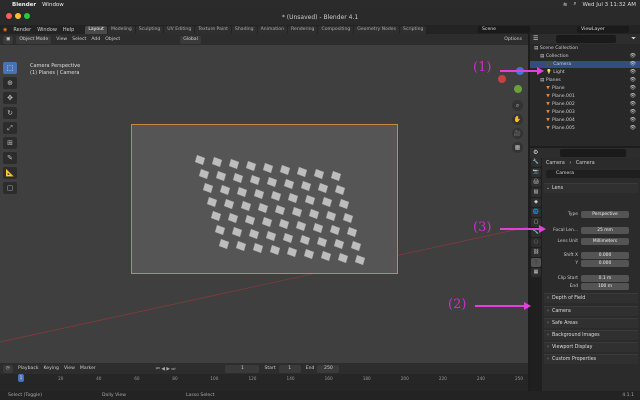 The width and height of the screenshot is (640, 400). Describe the element at coordinates (5, 30) in the screenshot. I see `blender-logo-icon: ◉` at that location.